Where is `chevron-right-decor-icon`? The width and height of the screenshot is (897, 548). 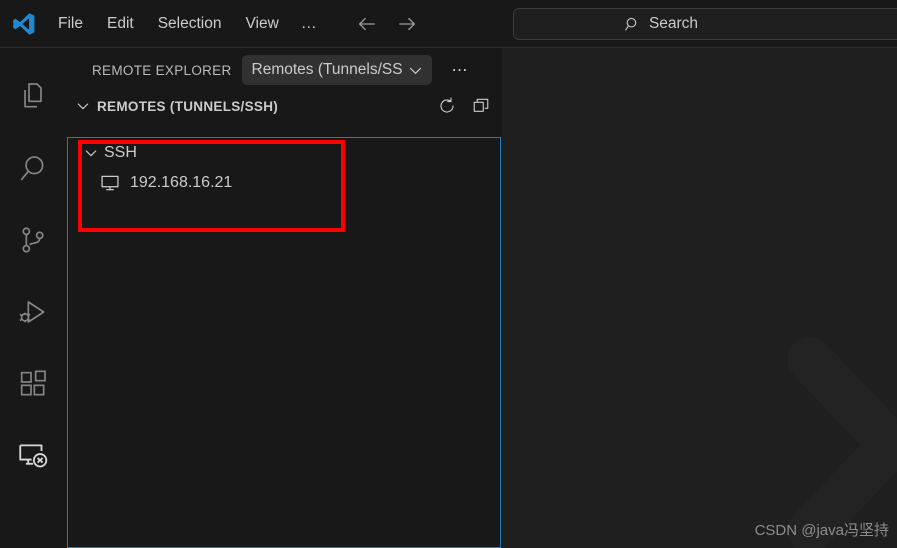
chevron-right-decor-icon is located at coordinates (840, 439).